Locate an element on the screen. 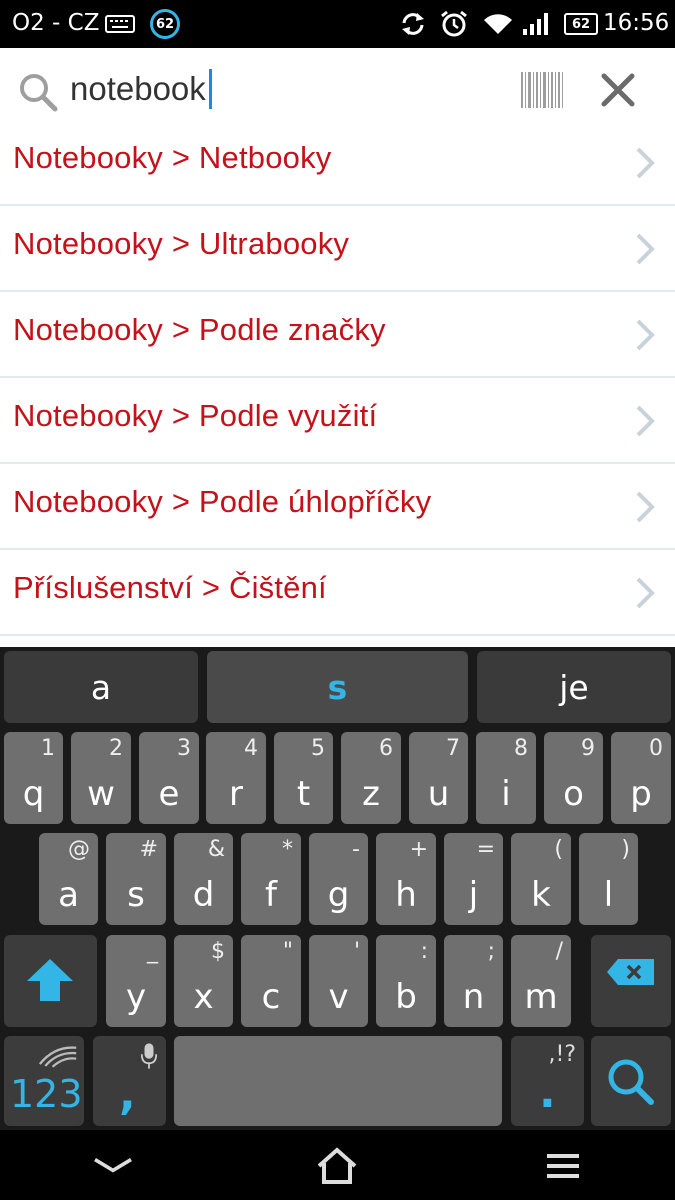 This screenshot has height=1200, width=675. key-alt: 9 is located at coordinates (588, 748).